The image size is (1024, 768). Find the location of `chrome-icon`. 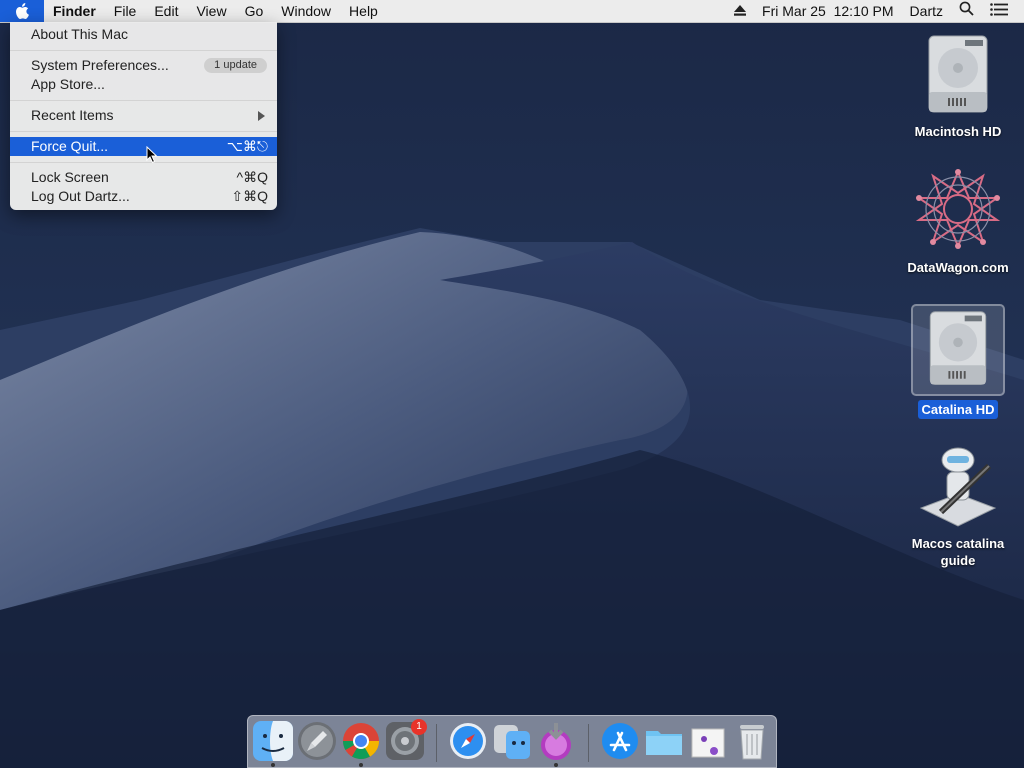

chrome-icon is located at coordinates (361, 741).